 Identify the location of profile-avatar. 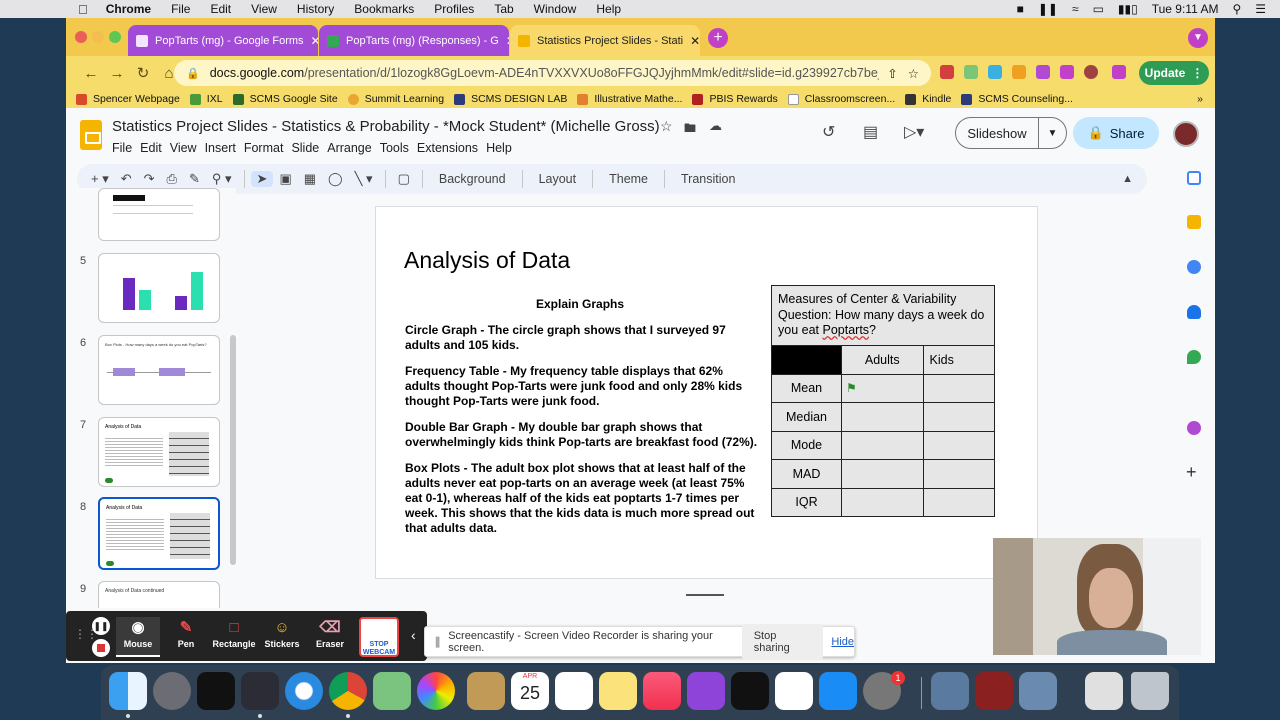
(1091, 72).